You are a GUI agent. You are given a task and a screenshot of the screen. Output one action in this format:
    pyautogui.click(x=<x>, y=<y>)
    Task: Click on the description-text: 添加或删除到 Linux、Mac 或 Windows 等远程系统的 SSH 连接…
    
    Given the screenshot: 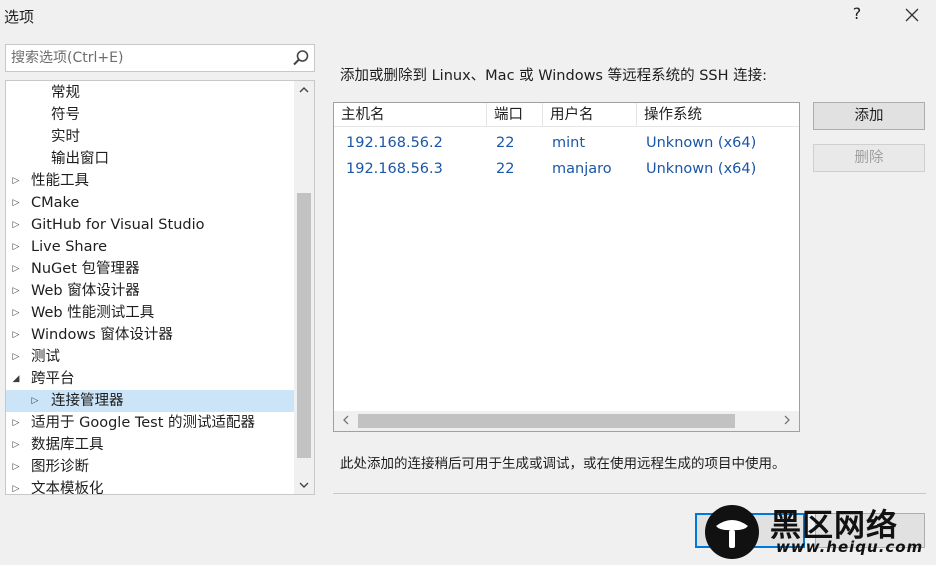 What is the action you would take?
    pyautogui.click(x=554, y=76)
    